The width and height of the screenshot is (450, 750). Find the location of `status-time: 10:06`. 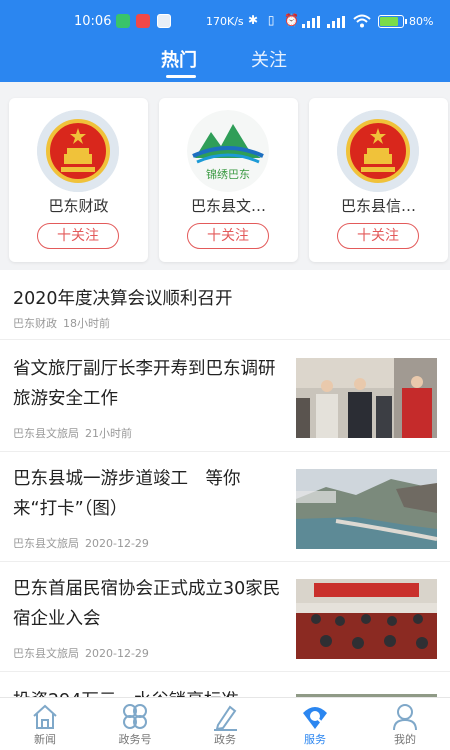

status-time: 10:06 is located at coordinates (93, 21).